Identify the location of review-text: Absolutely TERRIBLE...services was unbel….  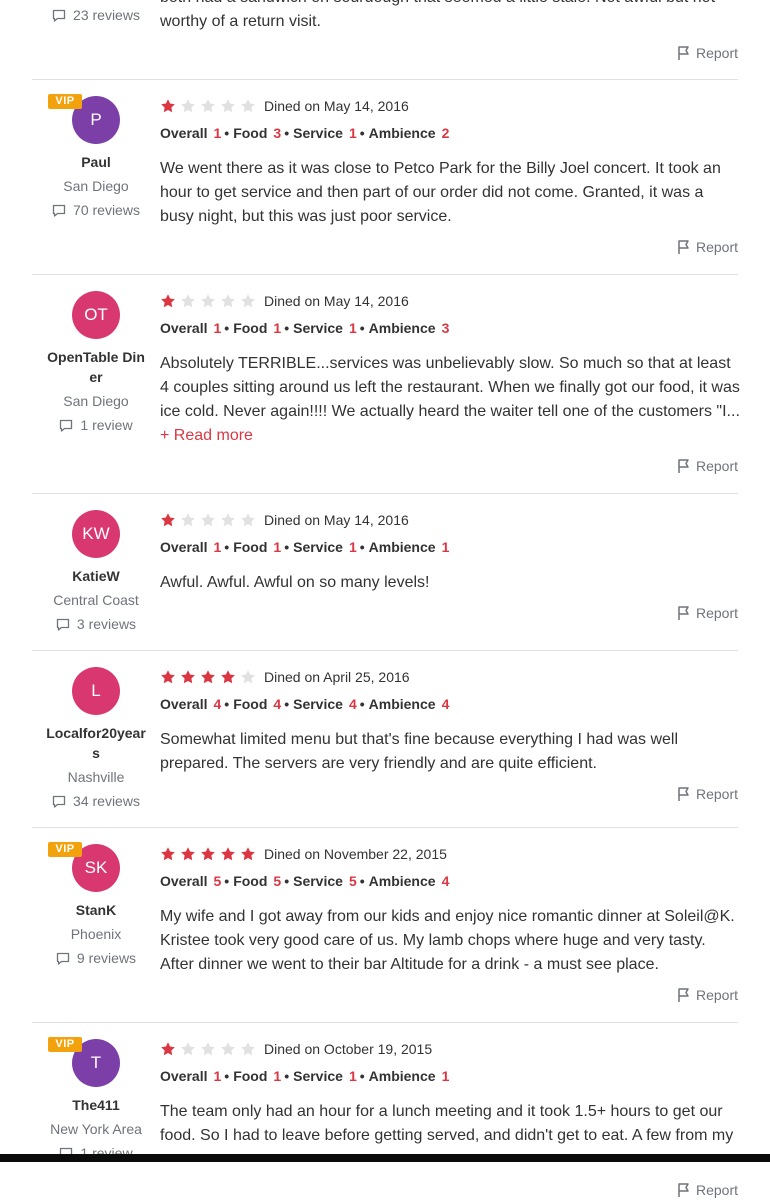
(450, 387).